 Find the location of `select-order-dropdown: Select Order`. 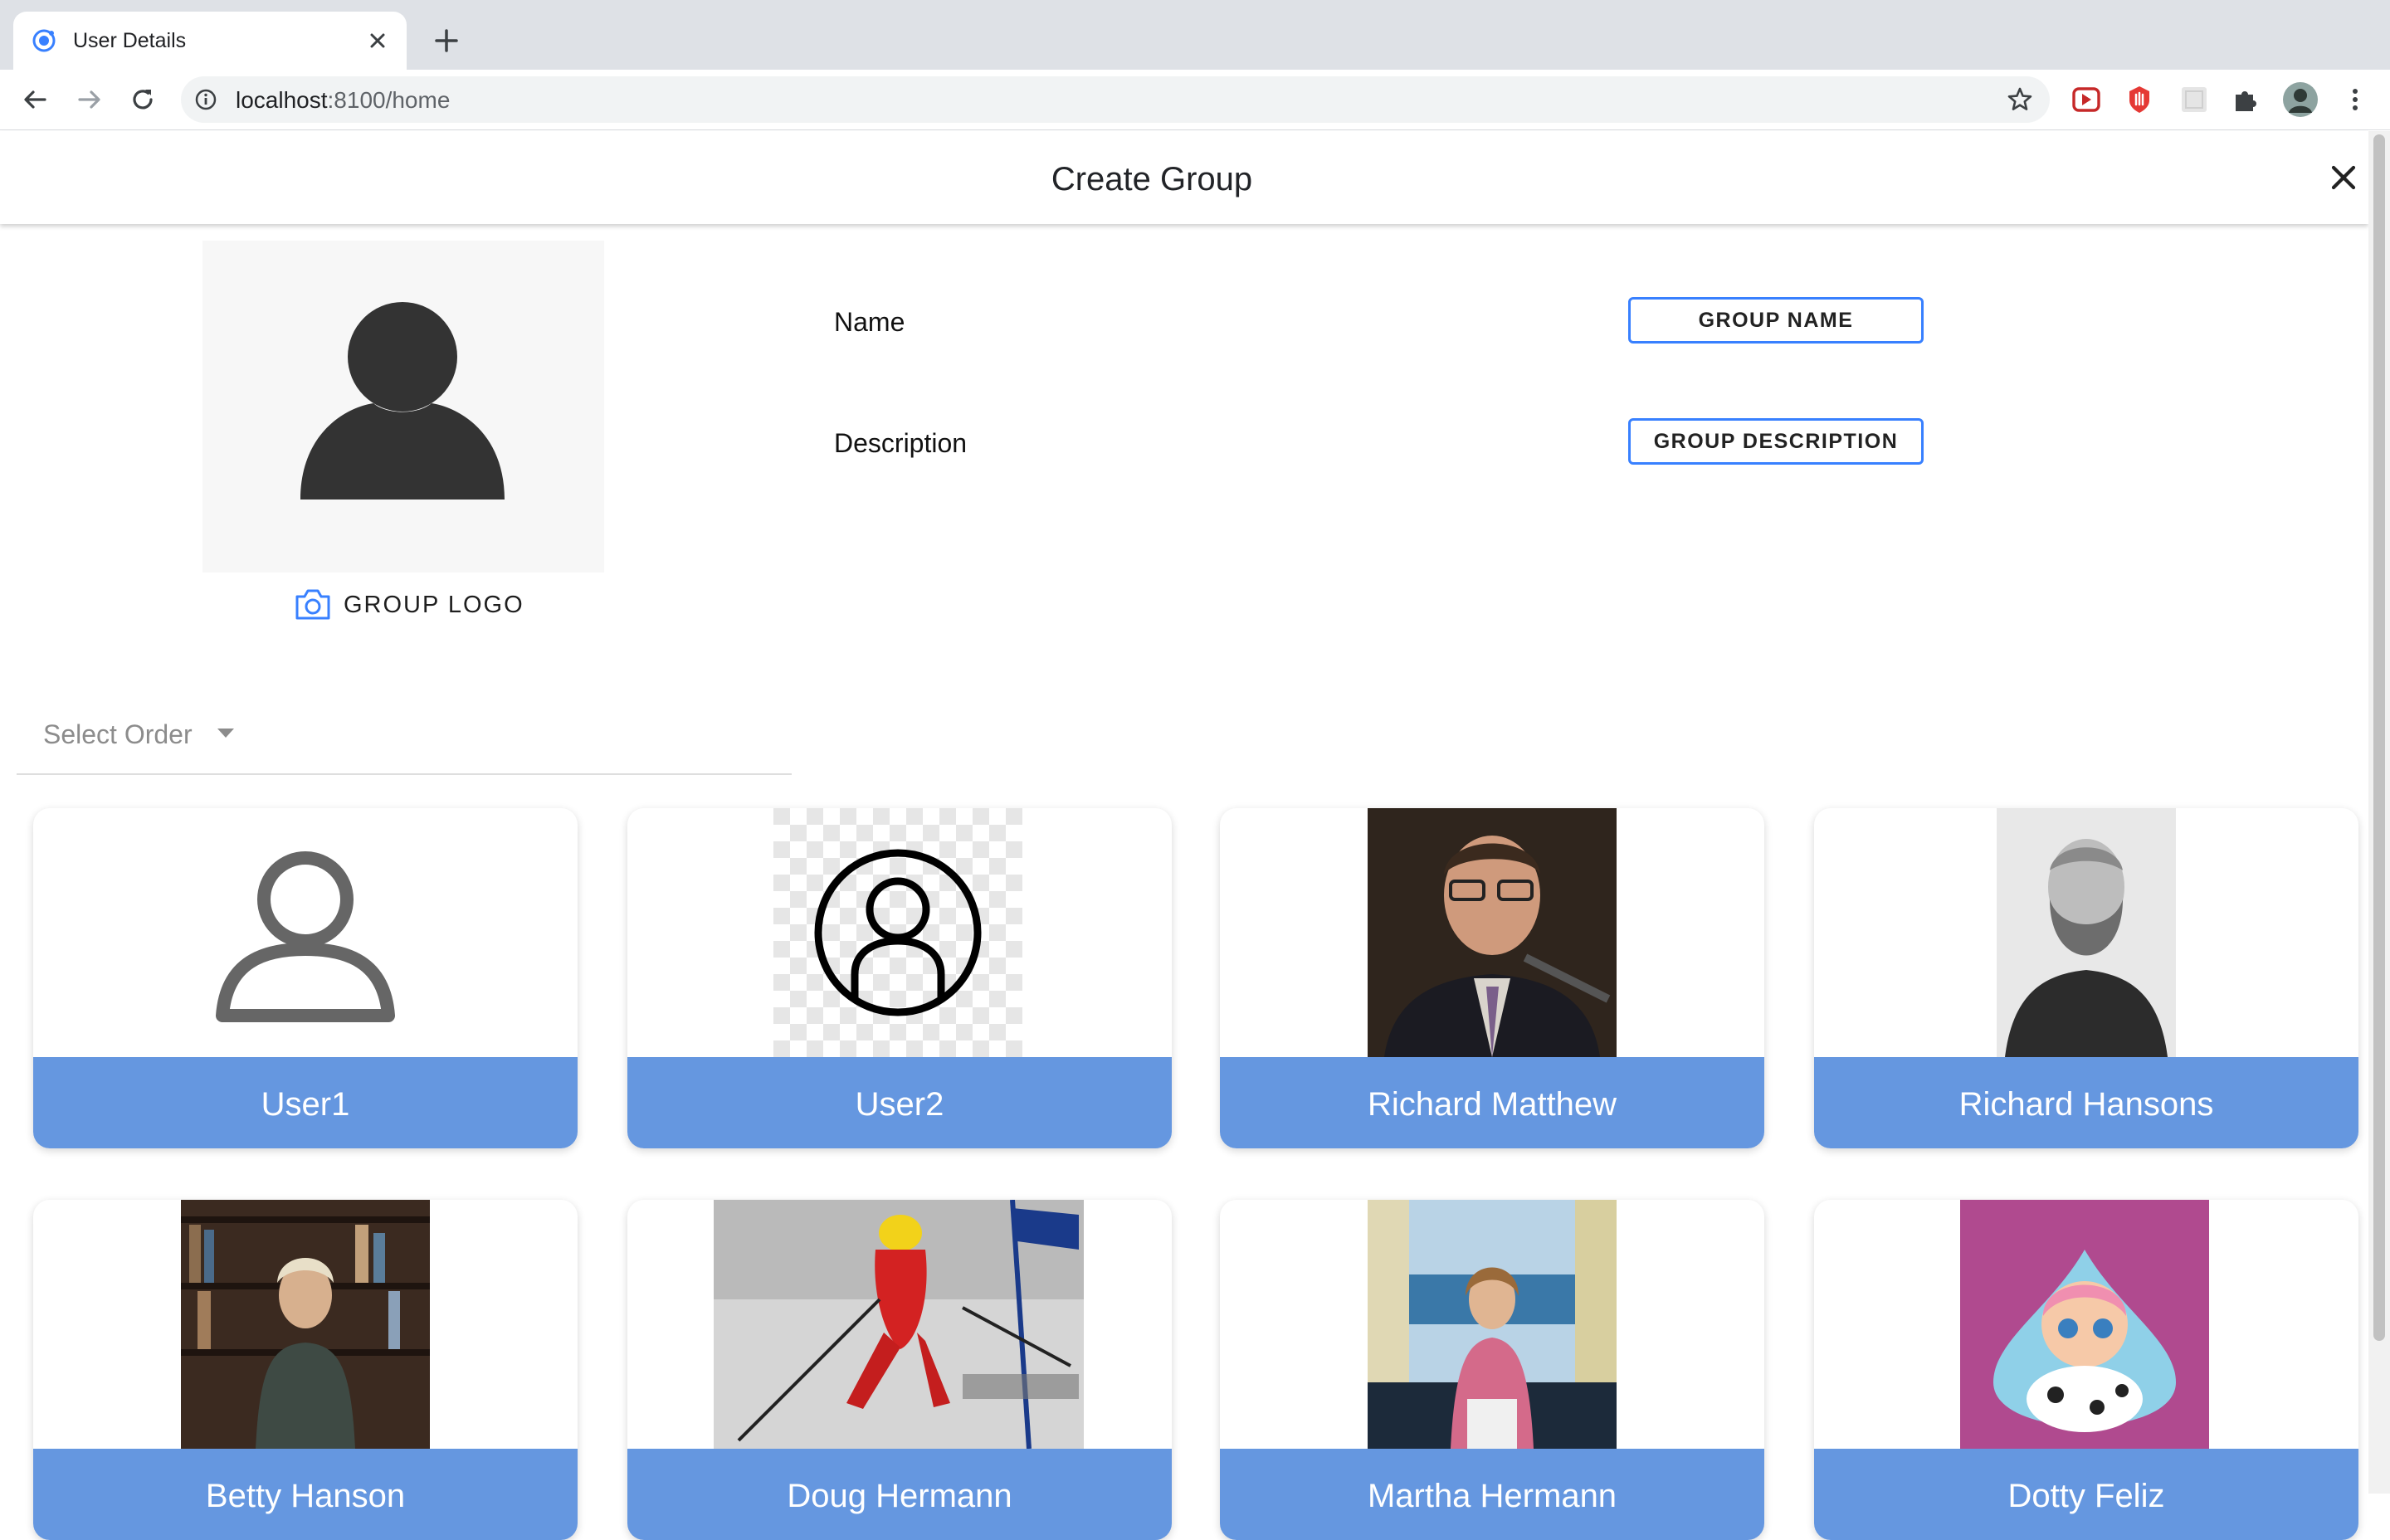

select-order-dropdown: Select Order is located at coordinates (405, 743).